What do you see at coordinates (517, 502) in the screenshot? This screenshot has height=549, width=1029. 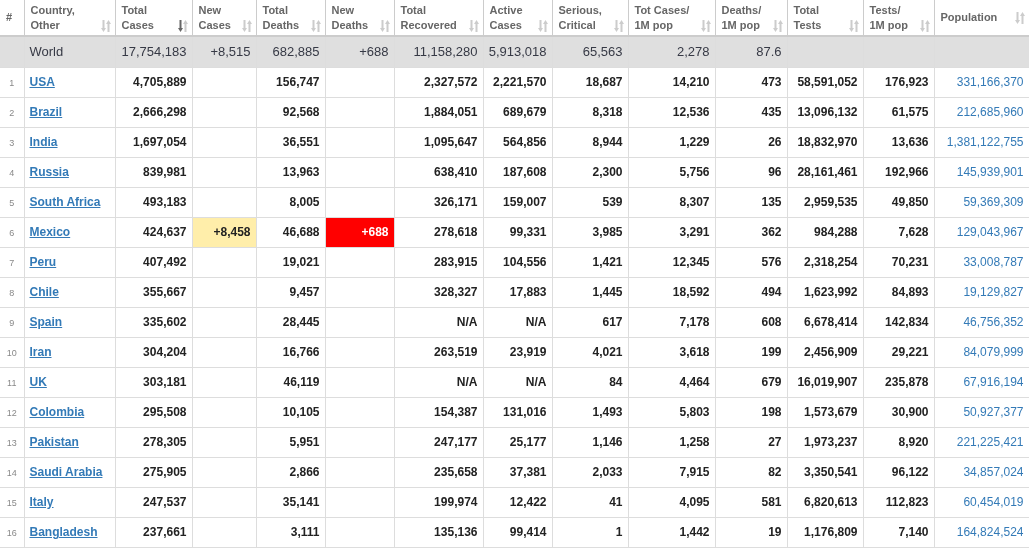 I see `table-cell: 12,422` at bounding box center [517, 502].